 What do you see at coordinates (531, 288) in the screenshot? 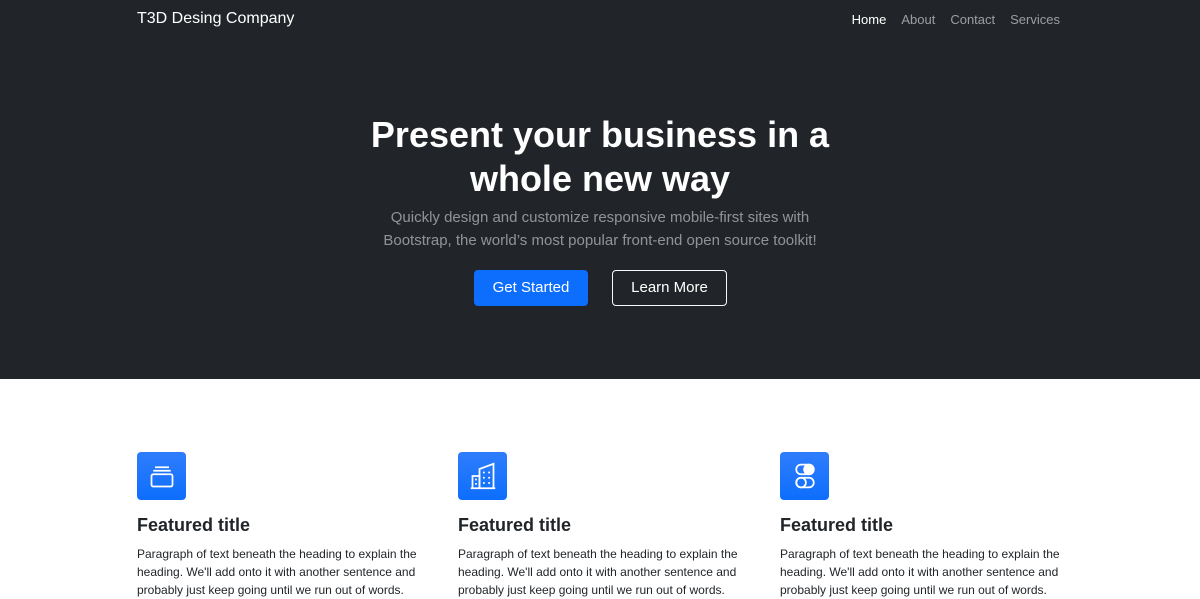
I see `get-started-button: Get Started` at bounding box center [531, 288].